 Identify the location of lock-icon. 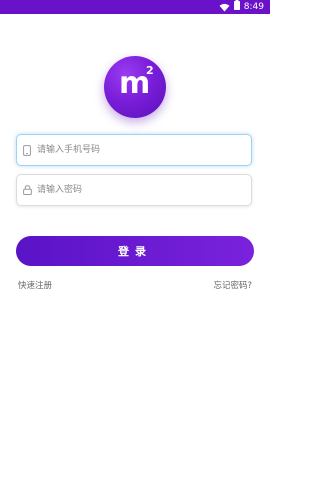
(27, 190).